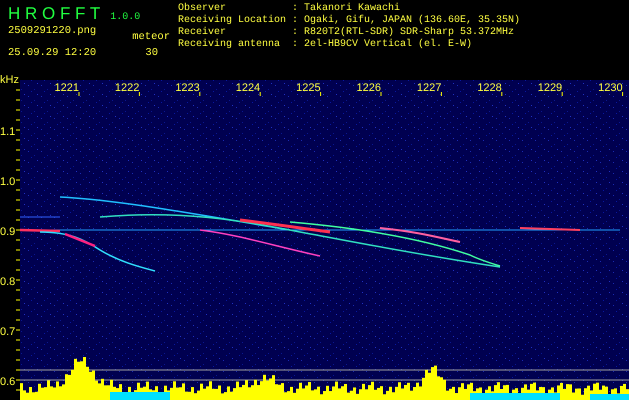 This screenshot has width=629, height=400. Describe the element at coordinates (151, 37) in the screenshot. I see `meteor-label: meteor` at that location.